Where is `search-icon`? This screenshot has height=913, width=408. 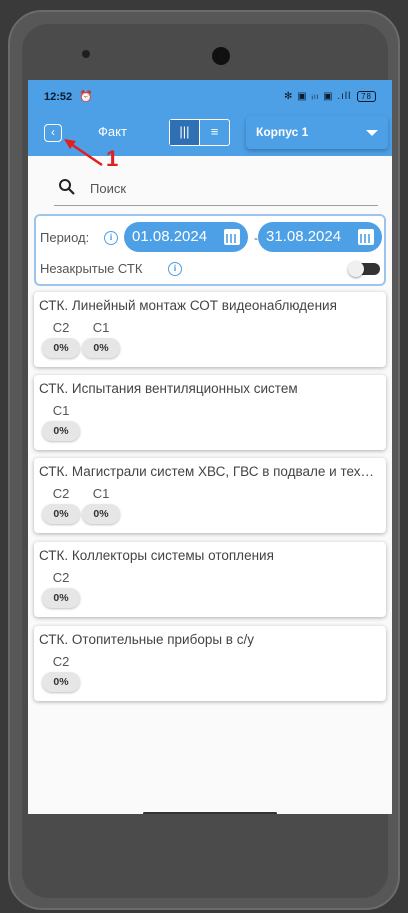
search-icon is located at coordinates (67, 187).